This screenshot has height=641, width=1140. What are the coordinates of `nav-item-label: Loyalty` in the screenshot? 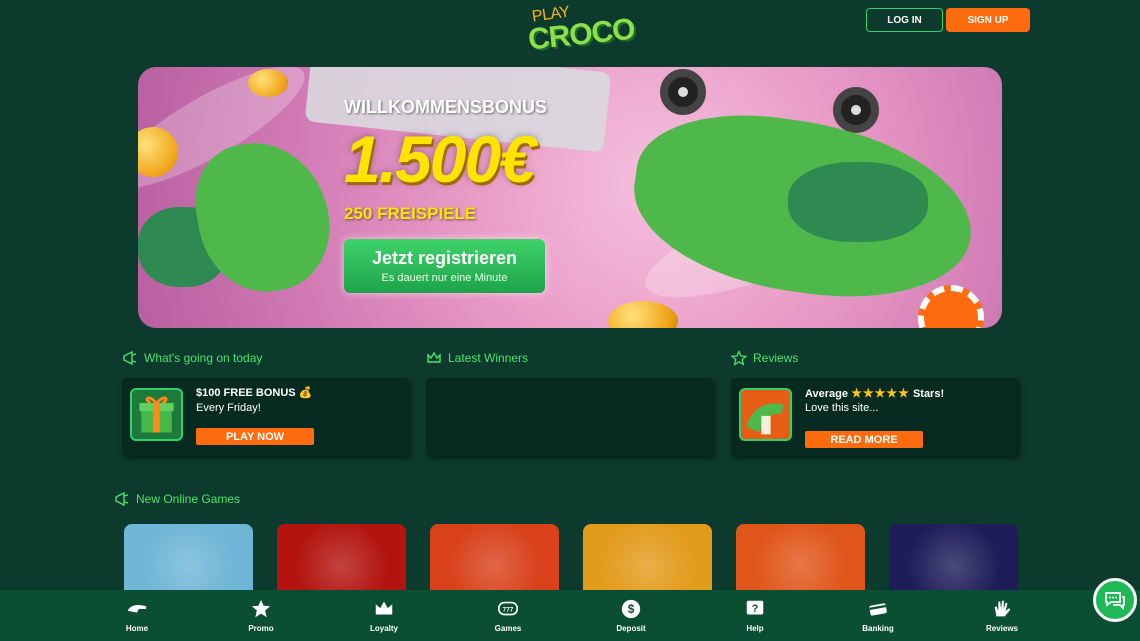 It's located at (383, 628).